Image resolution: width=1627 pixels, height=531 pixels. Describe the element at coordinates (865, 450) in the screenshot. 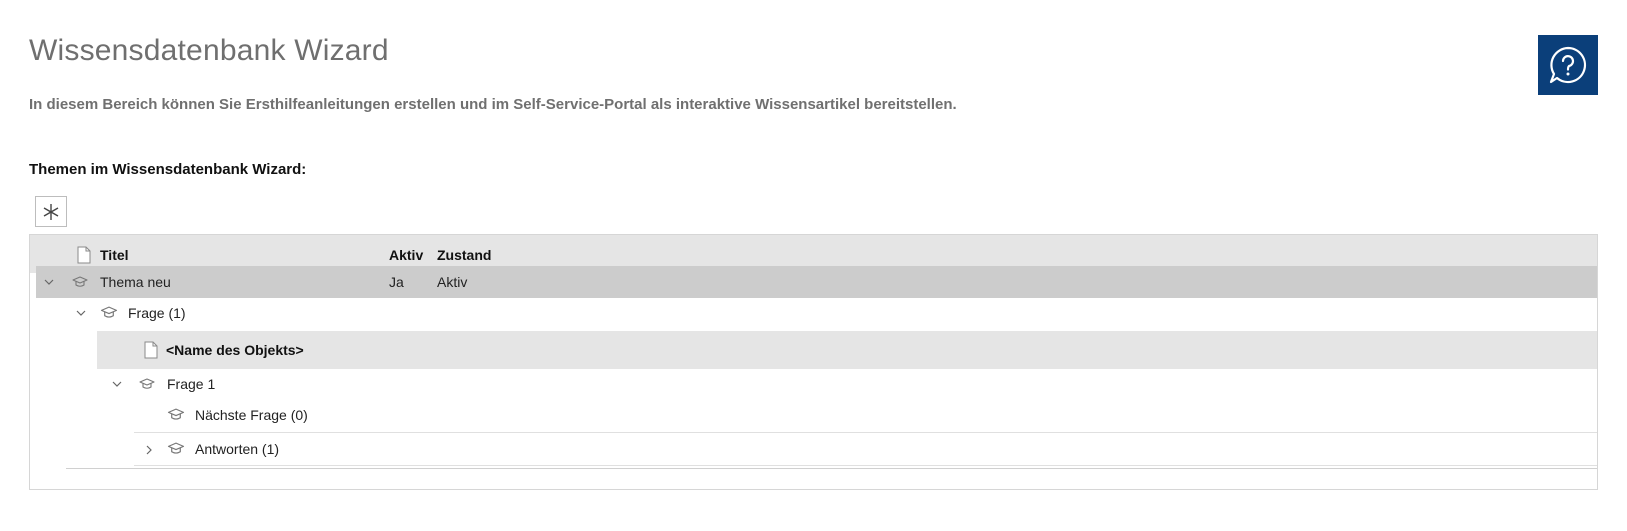

I see `tree-row-antworten: Antworten (1)` at that location.